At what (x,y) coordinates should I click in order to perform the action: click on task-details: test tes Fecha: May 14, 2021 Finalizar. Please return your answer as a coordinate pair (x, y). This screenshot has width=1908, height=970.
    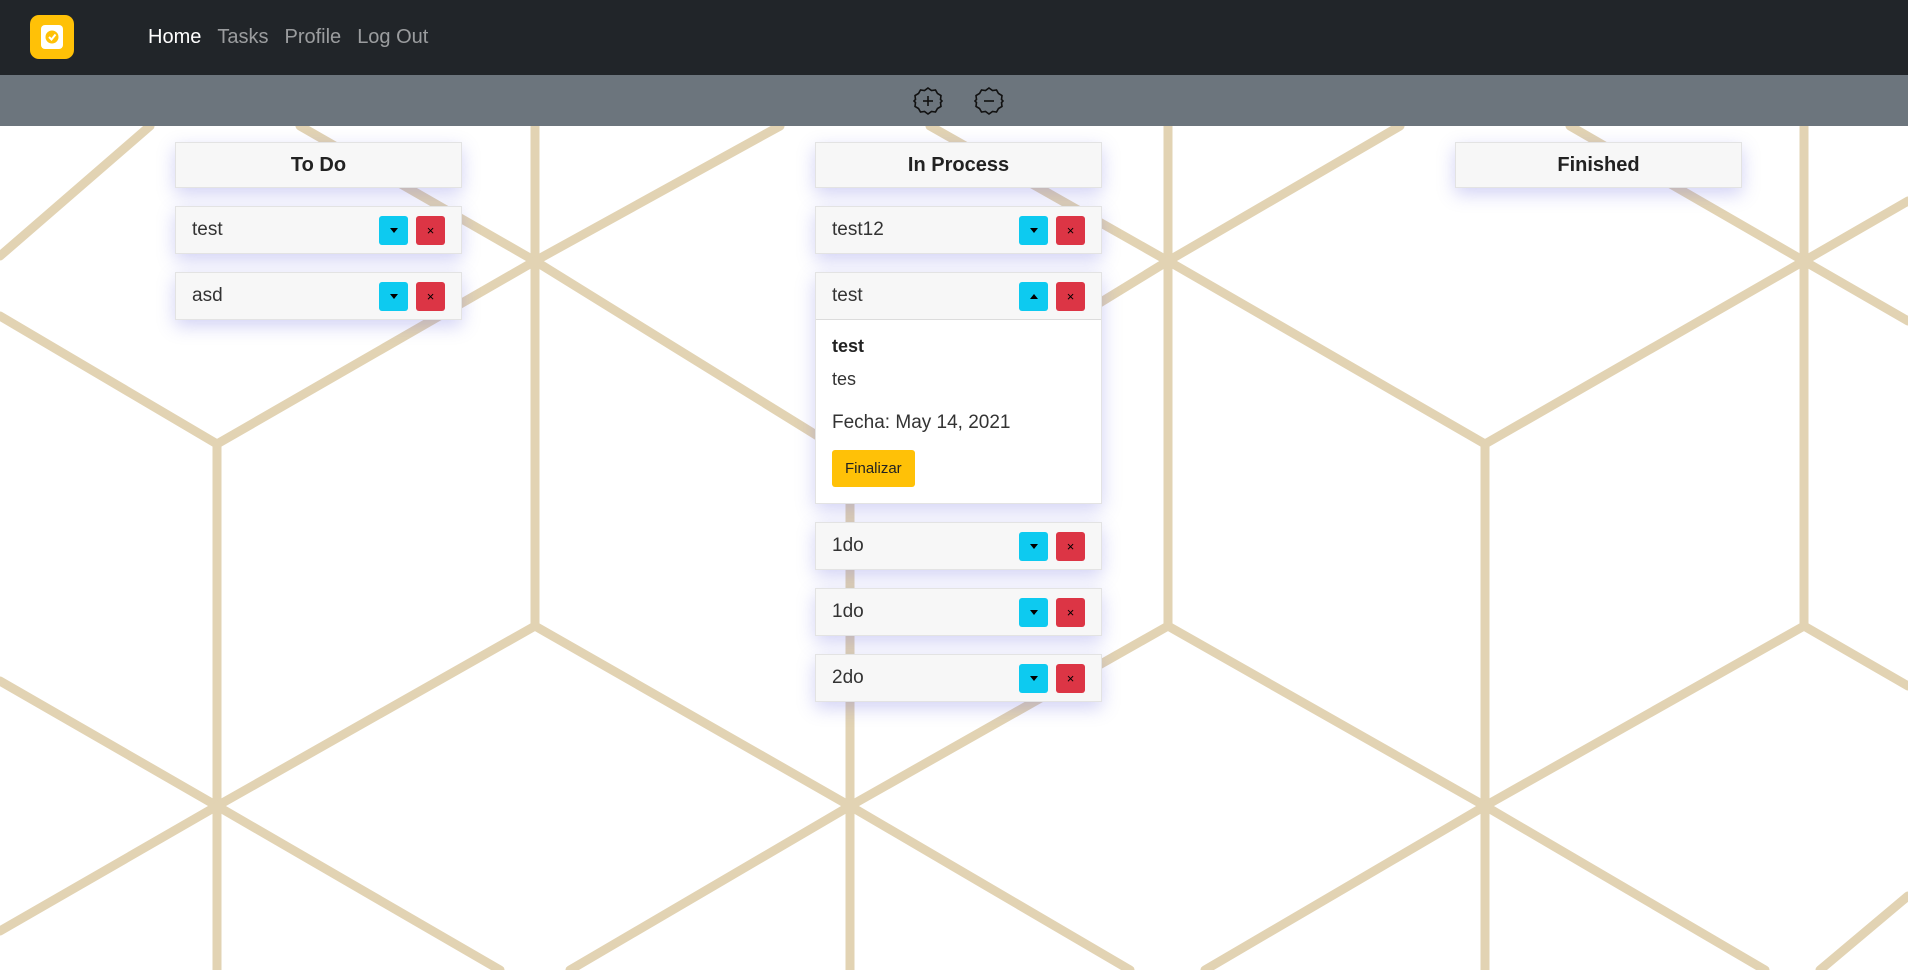
    Looking at the image, I should click on (958, 411).